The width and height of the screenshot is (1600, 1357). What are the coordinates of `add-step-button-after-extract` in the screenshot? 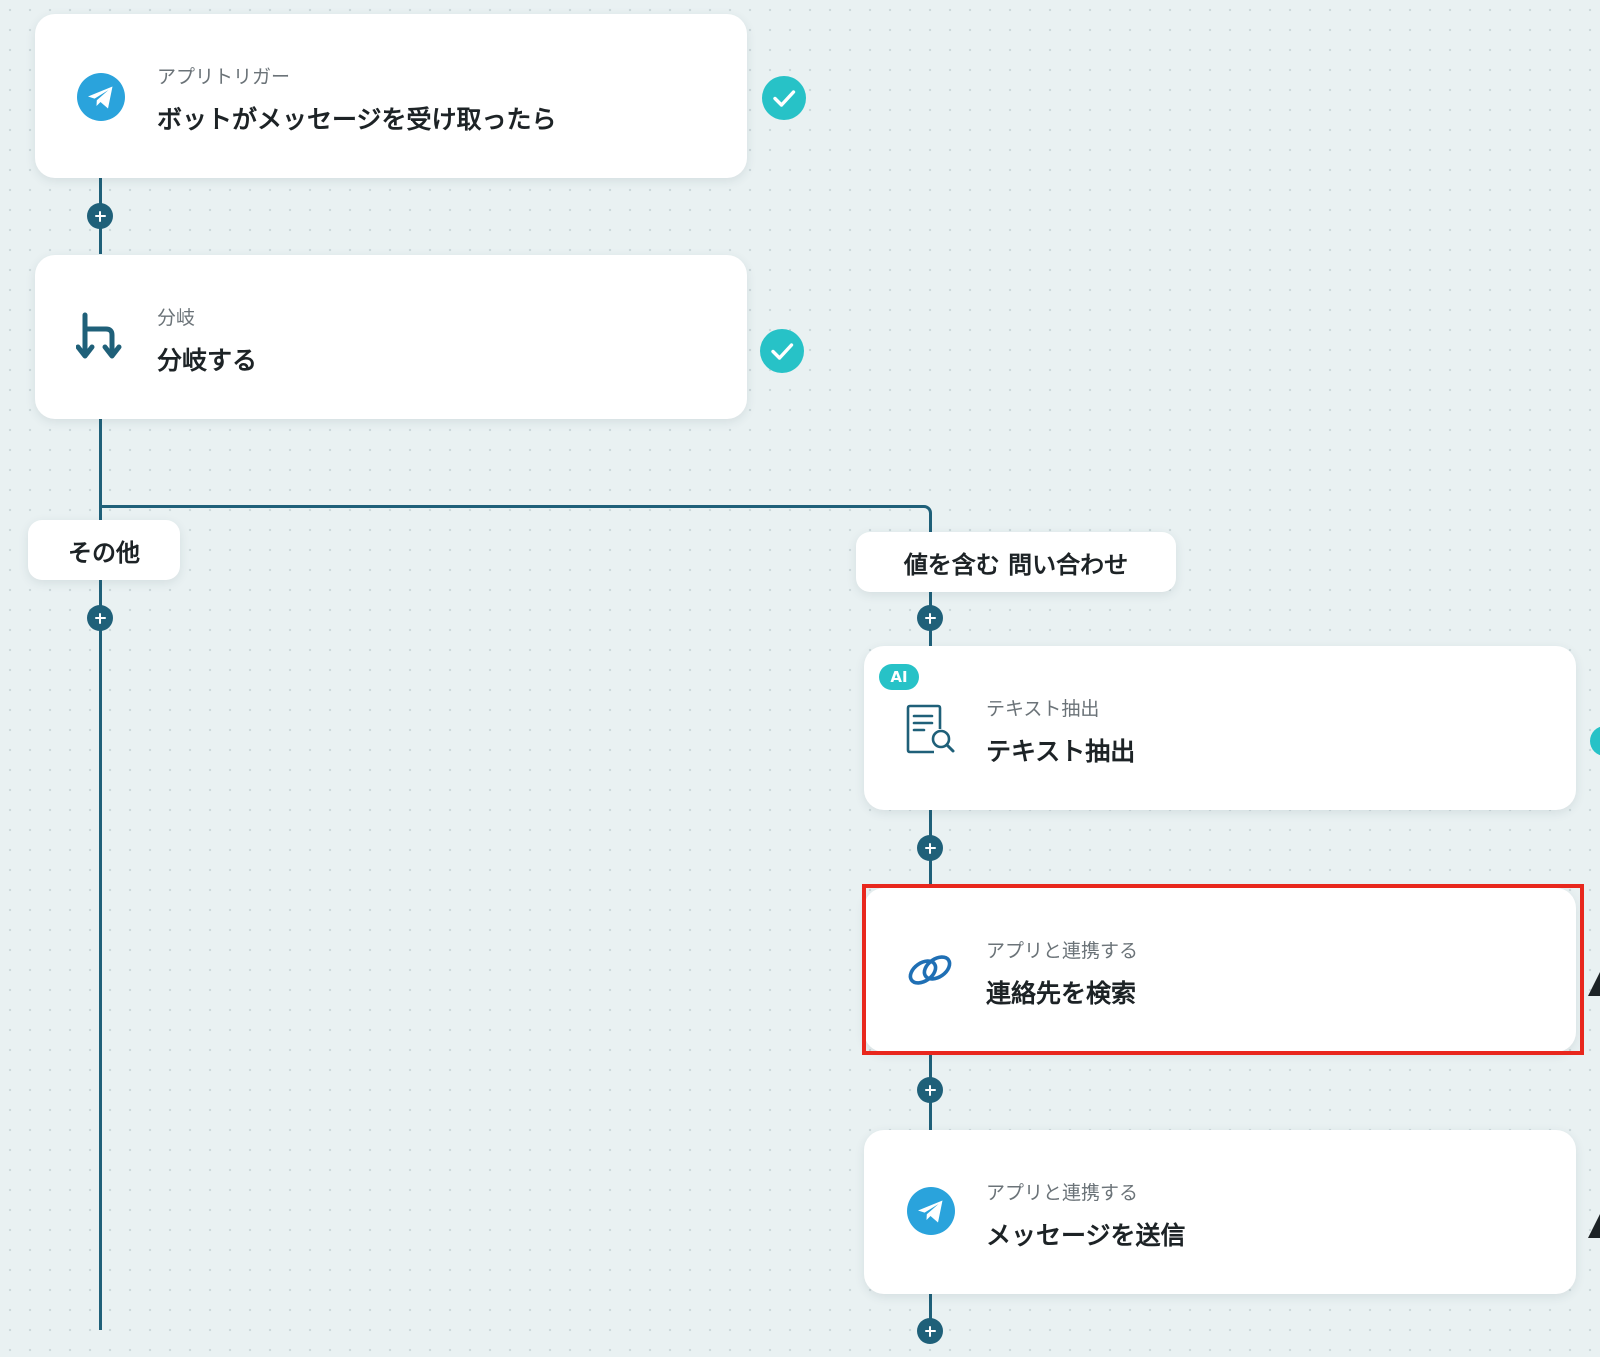 It's located at (930, 848).